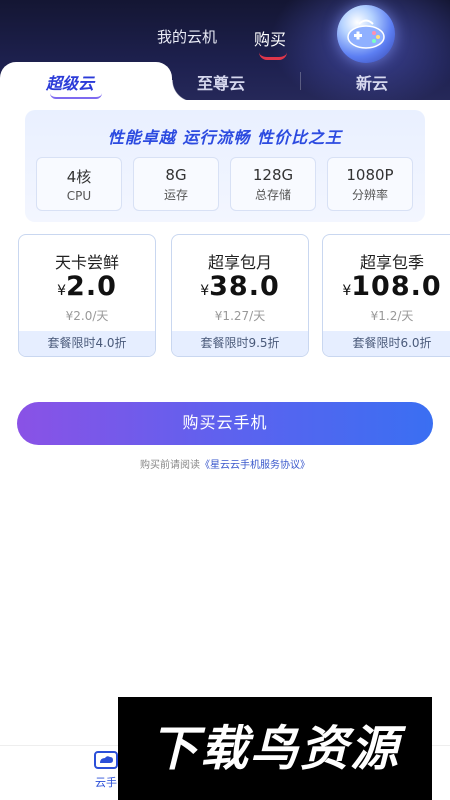 The height and width of the screenshot is (800, 450). Describe the element at coordinates (87, 343) in the screenshot. I see `plan-discount: 套餐限时4.0折` at that location.